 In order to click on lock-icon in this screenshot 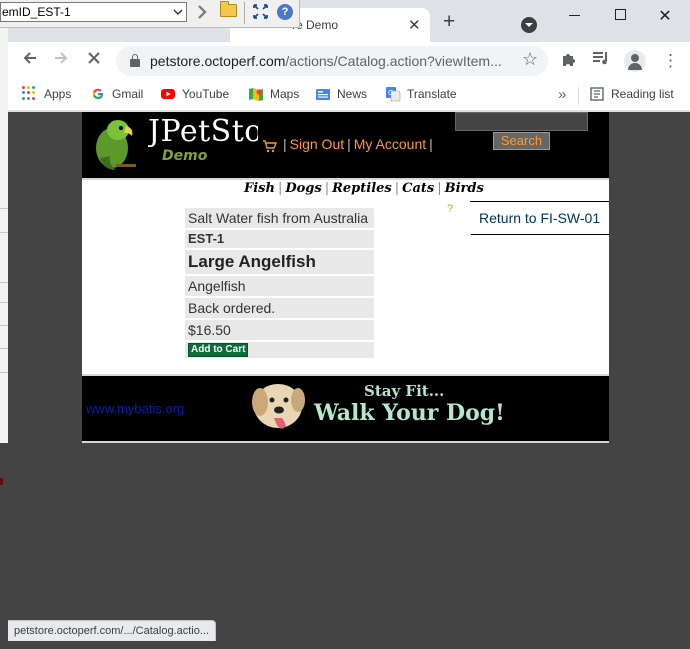, I will do `click(135, 60)`.